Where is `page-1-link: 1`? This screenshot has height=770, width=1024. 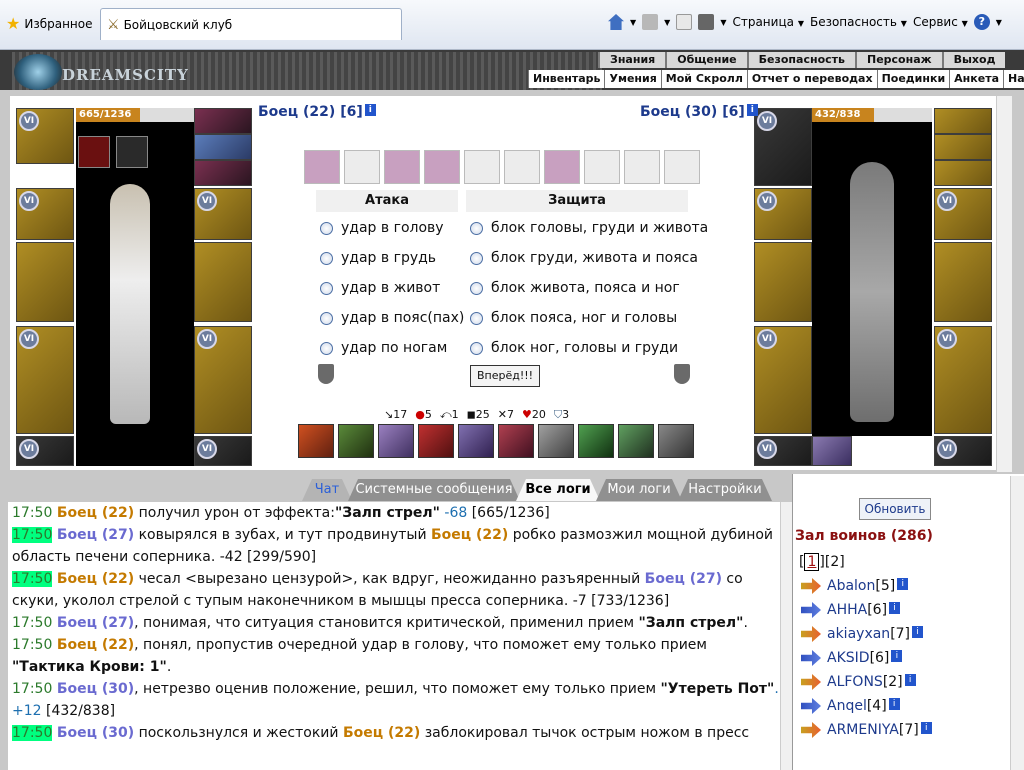
page-1-link: 1 is located at coordinates (812, 562).